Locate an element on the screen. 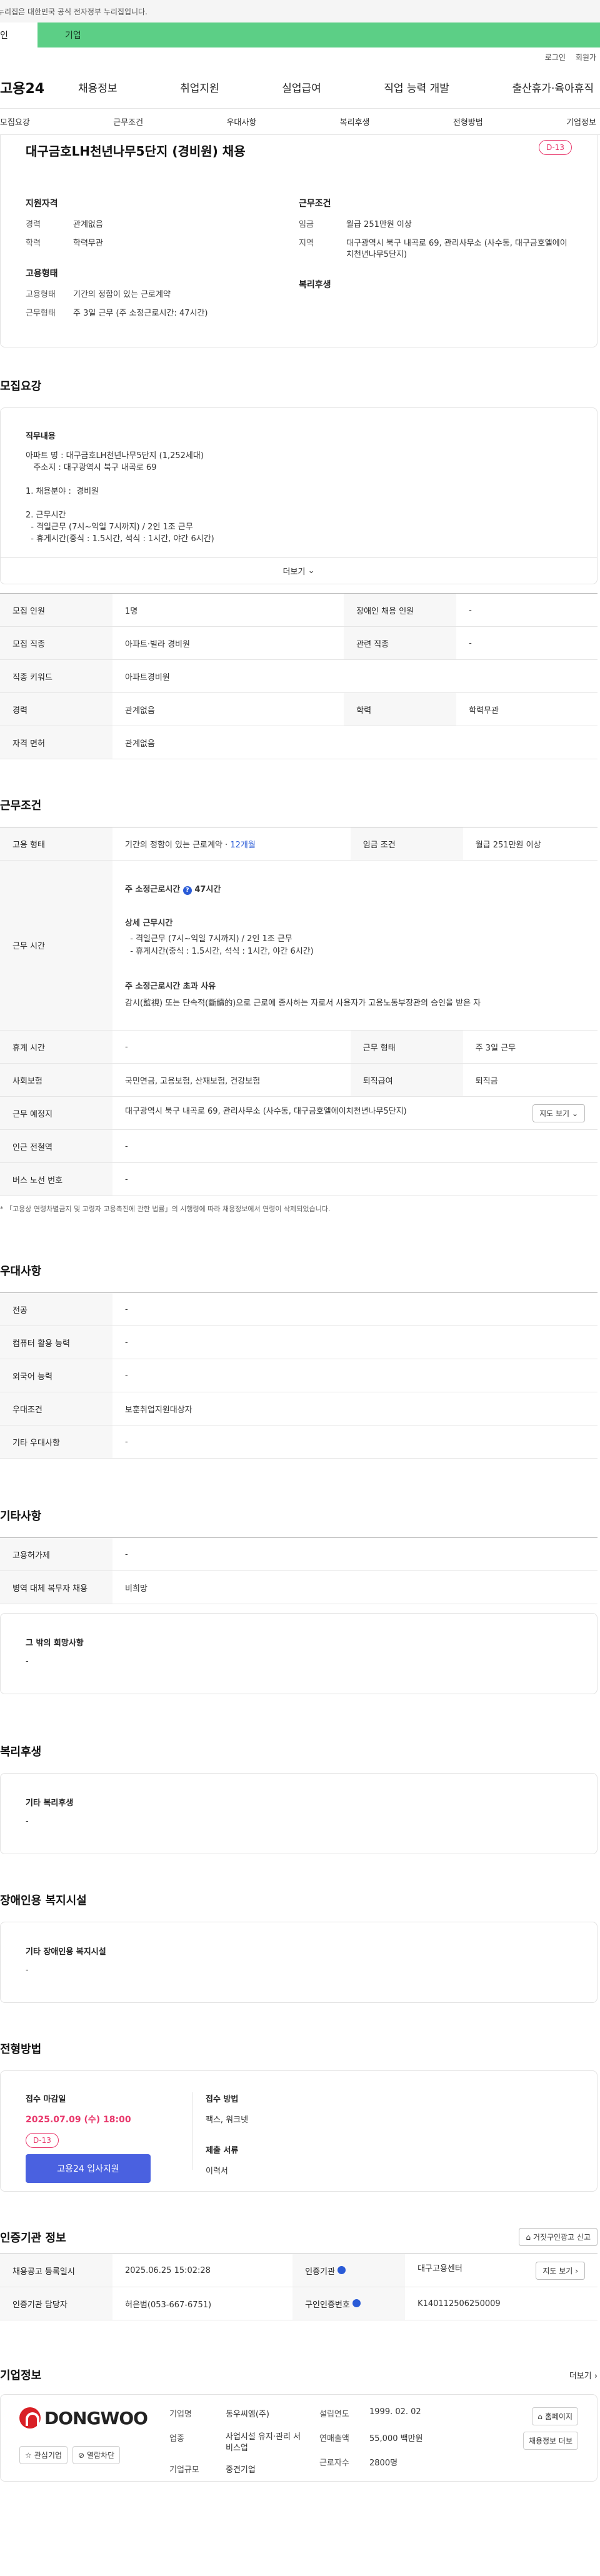  anchor-process: 전형방법 is located at coordinates (468, 121).